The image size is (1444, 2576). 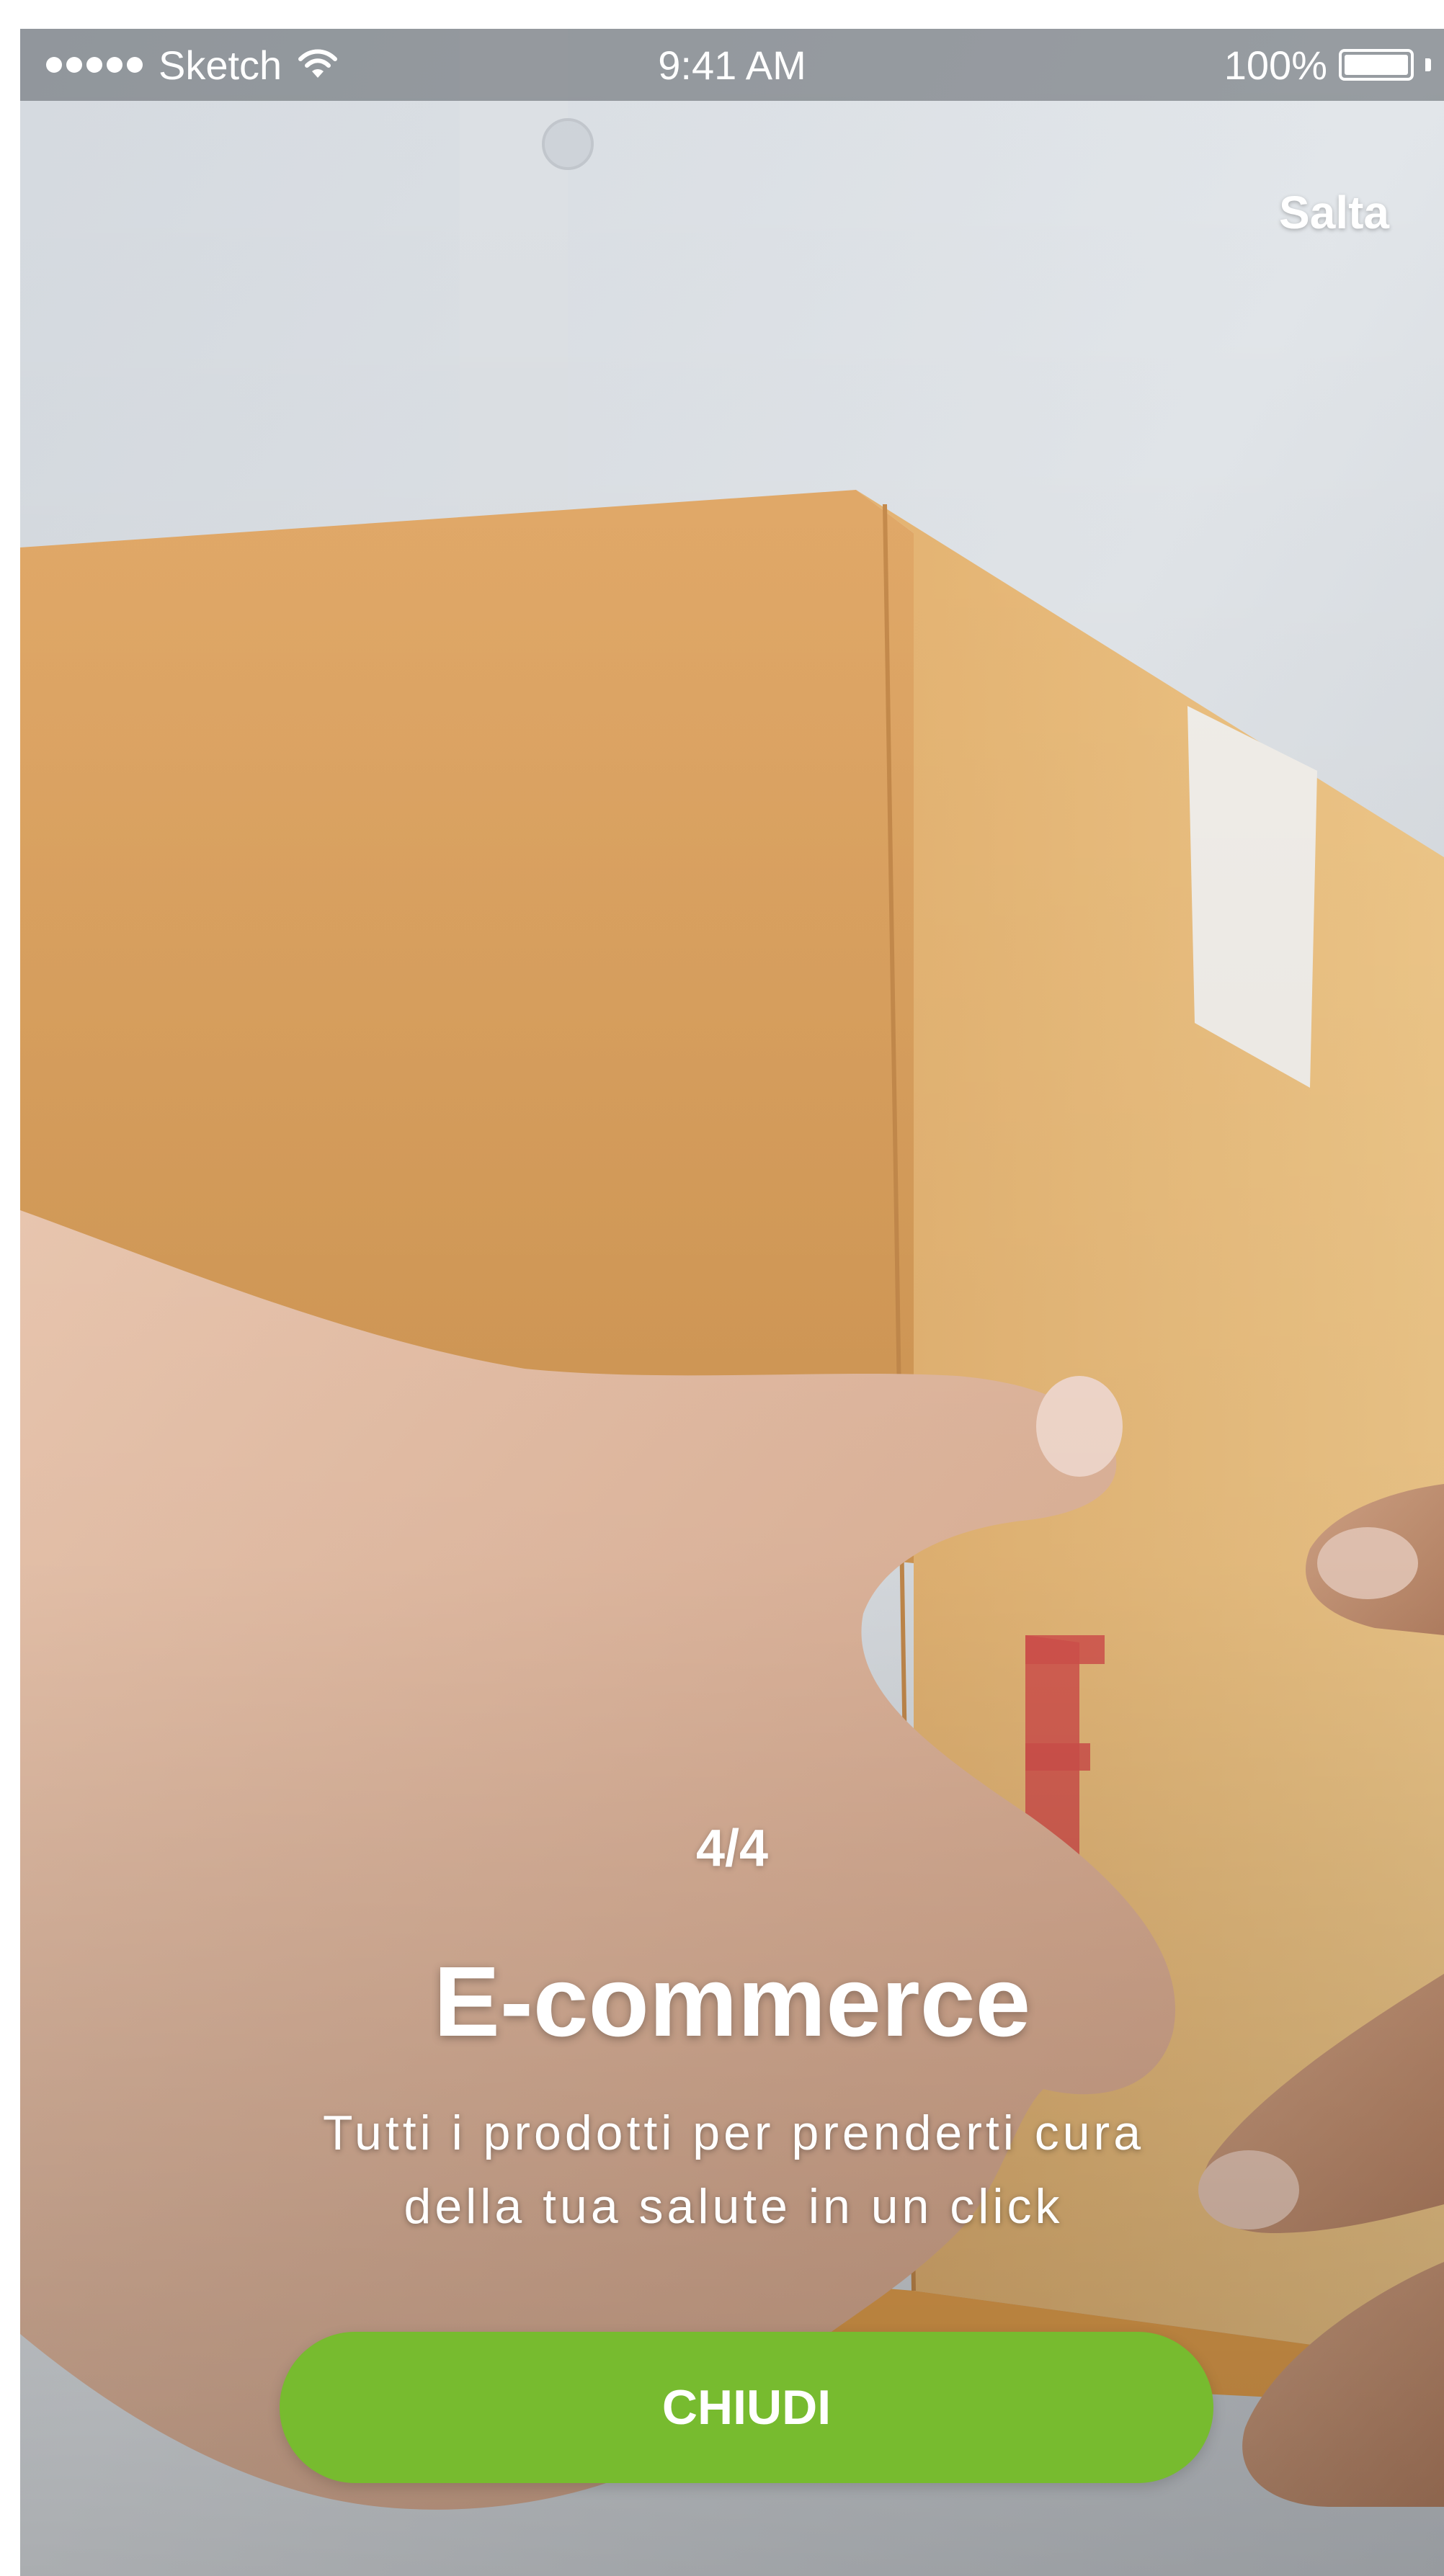 What do you see at coordinates (734, 2133) in the screenshot?
I see `slide-description-line-1: Tutti i prodotti per prenderti cura` at bounding box center [734, 2133].